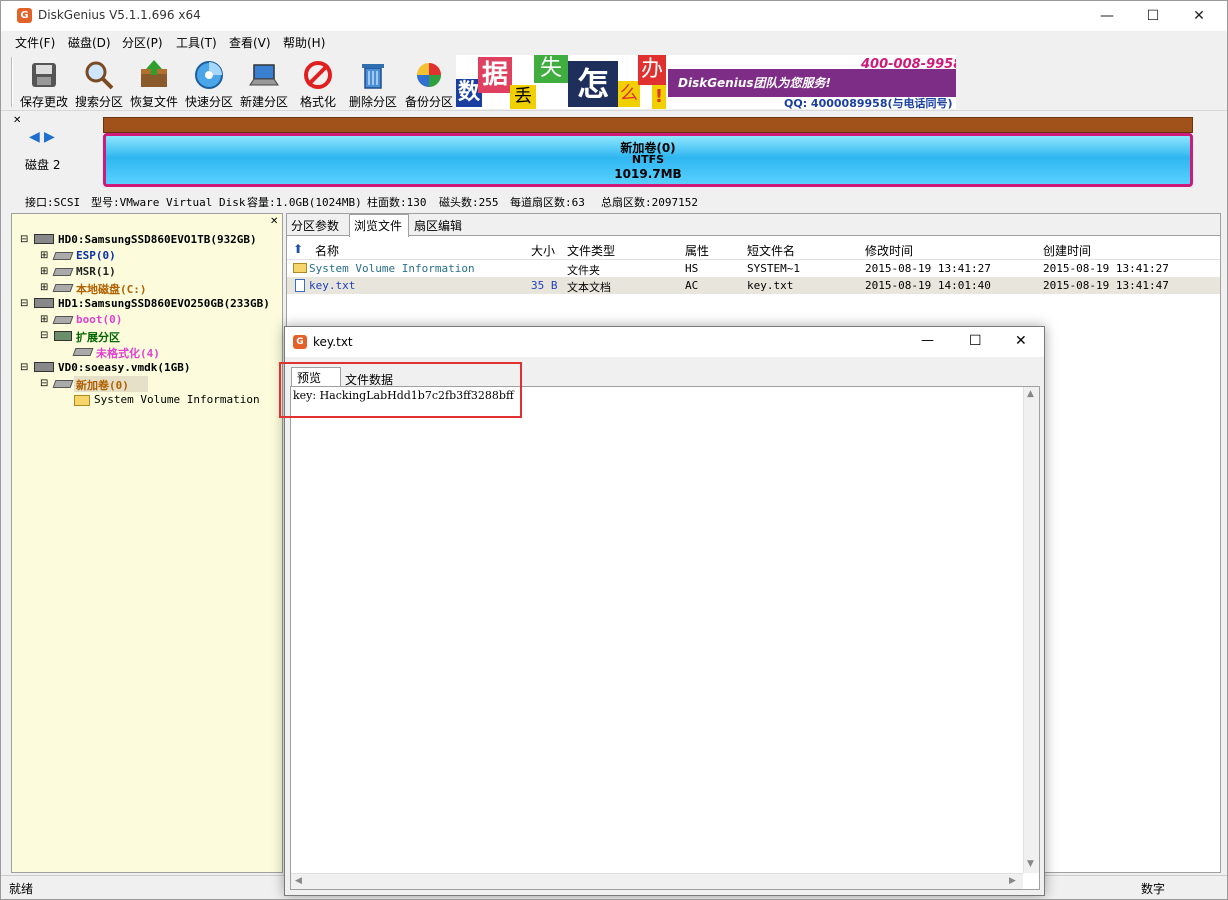 This screenshot has width=1228, height=900. Describe the element at coordinates (154, 83) in the screenshot. I see `recover-files-button: 恢复文件` at that location.